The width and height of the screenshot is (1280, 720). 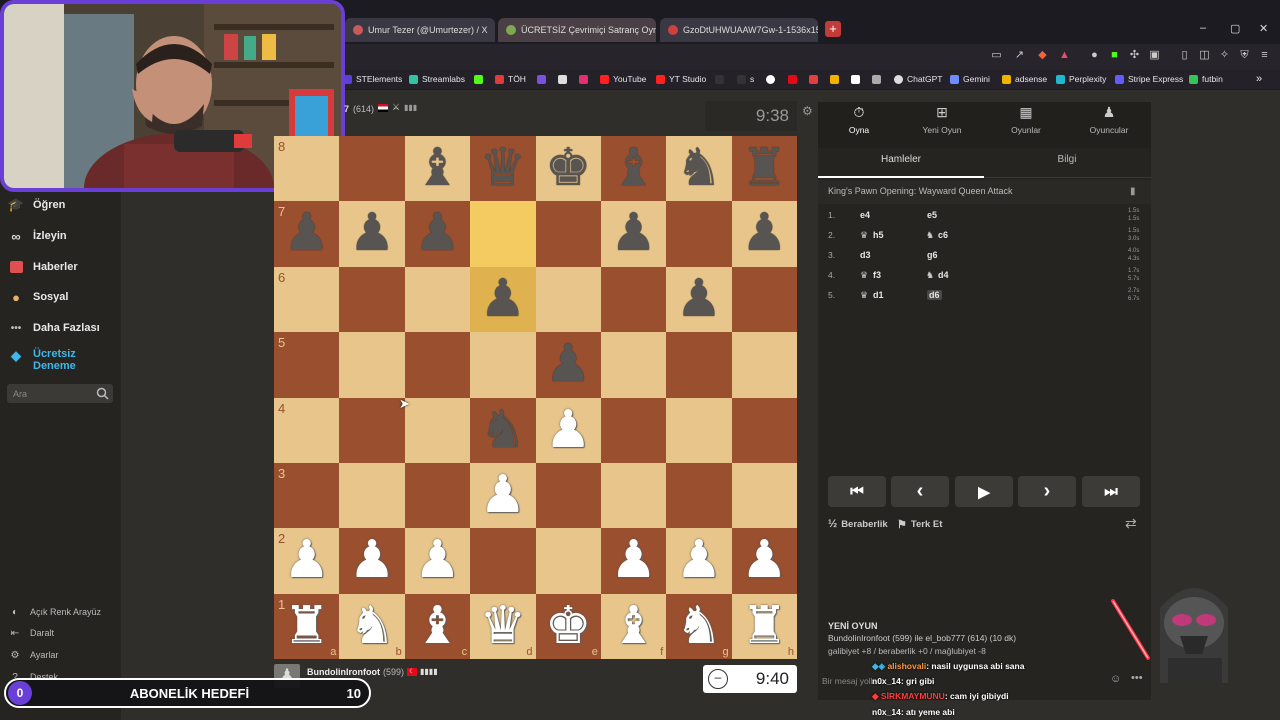 I want to click on white-move: d1, so click(x=878, y=295).